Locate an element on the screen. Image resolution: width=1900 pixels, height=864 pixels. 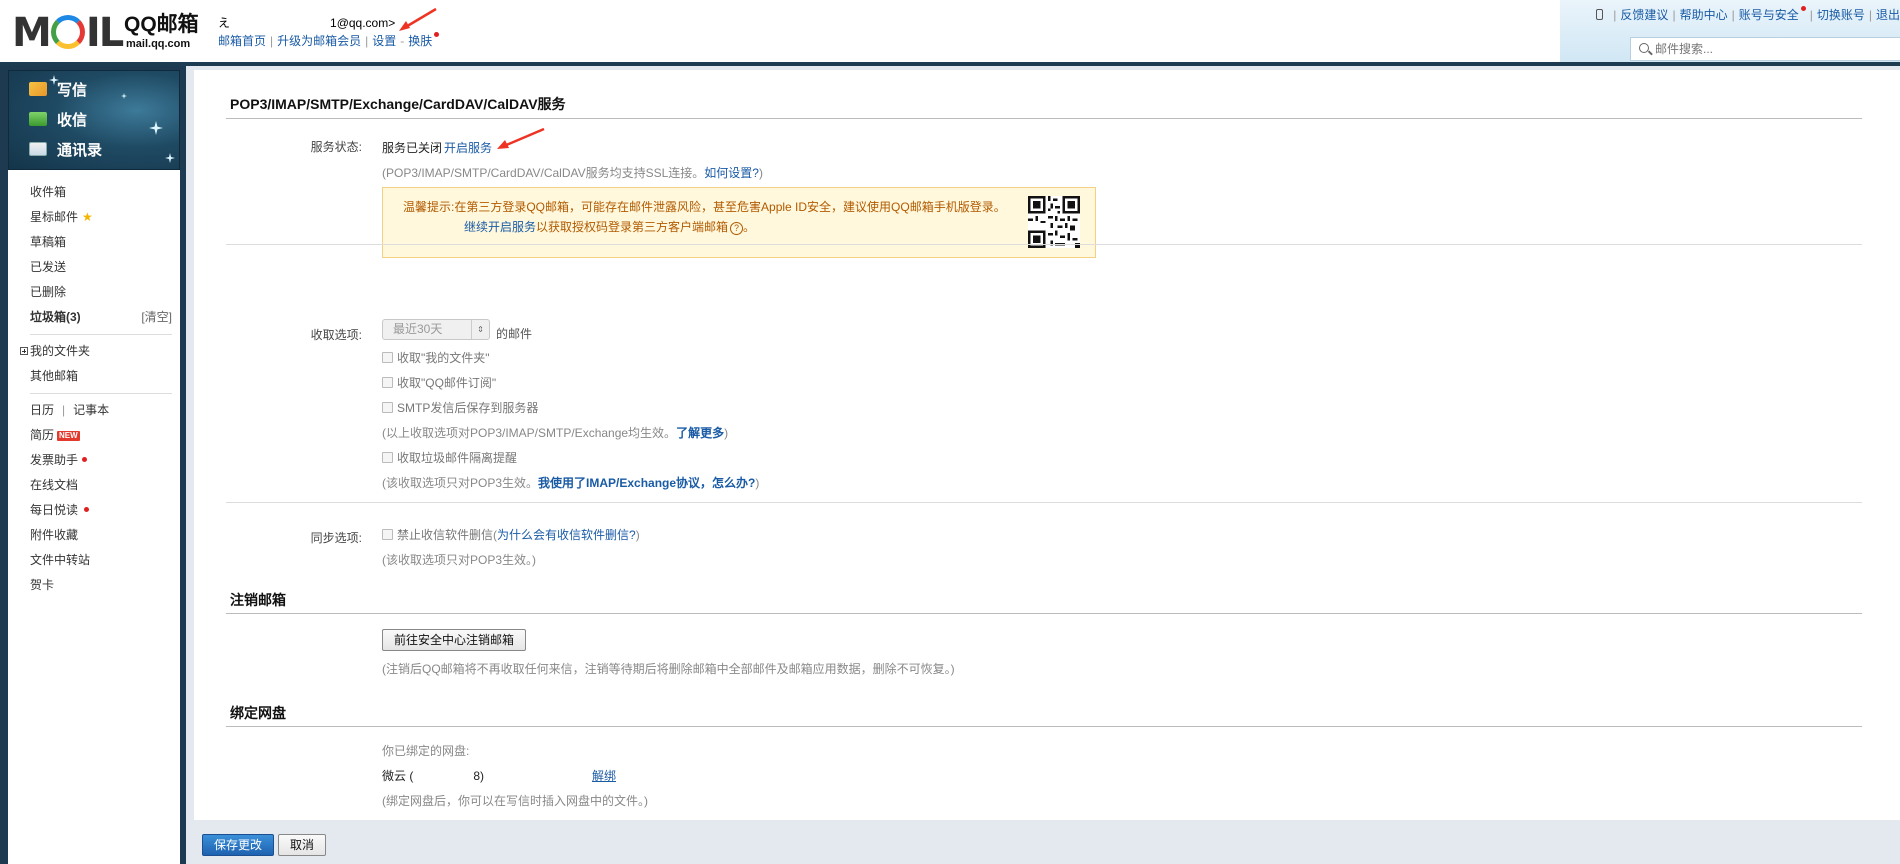
sidebar-item-online-docs: 在线文档 is located at coordinates (94, 485).